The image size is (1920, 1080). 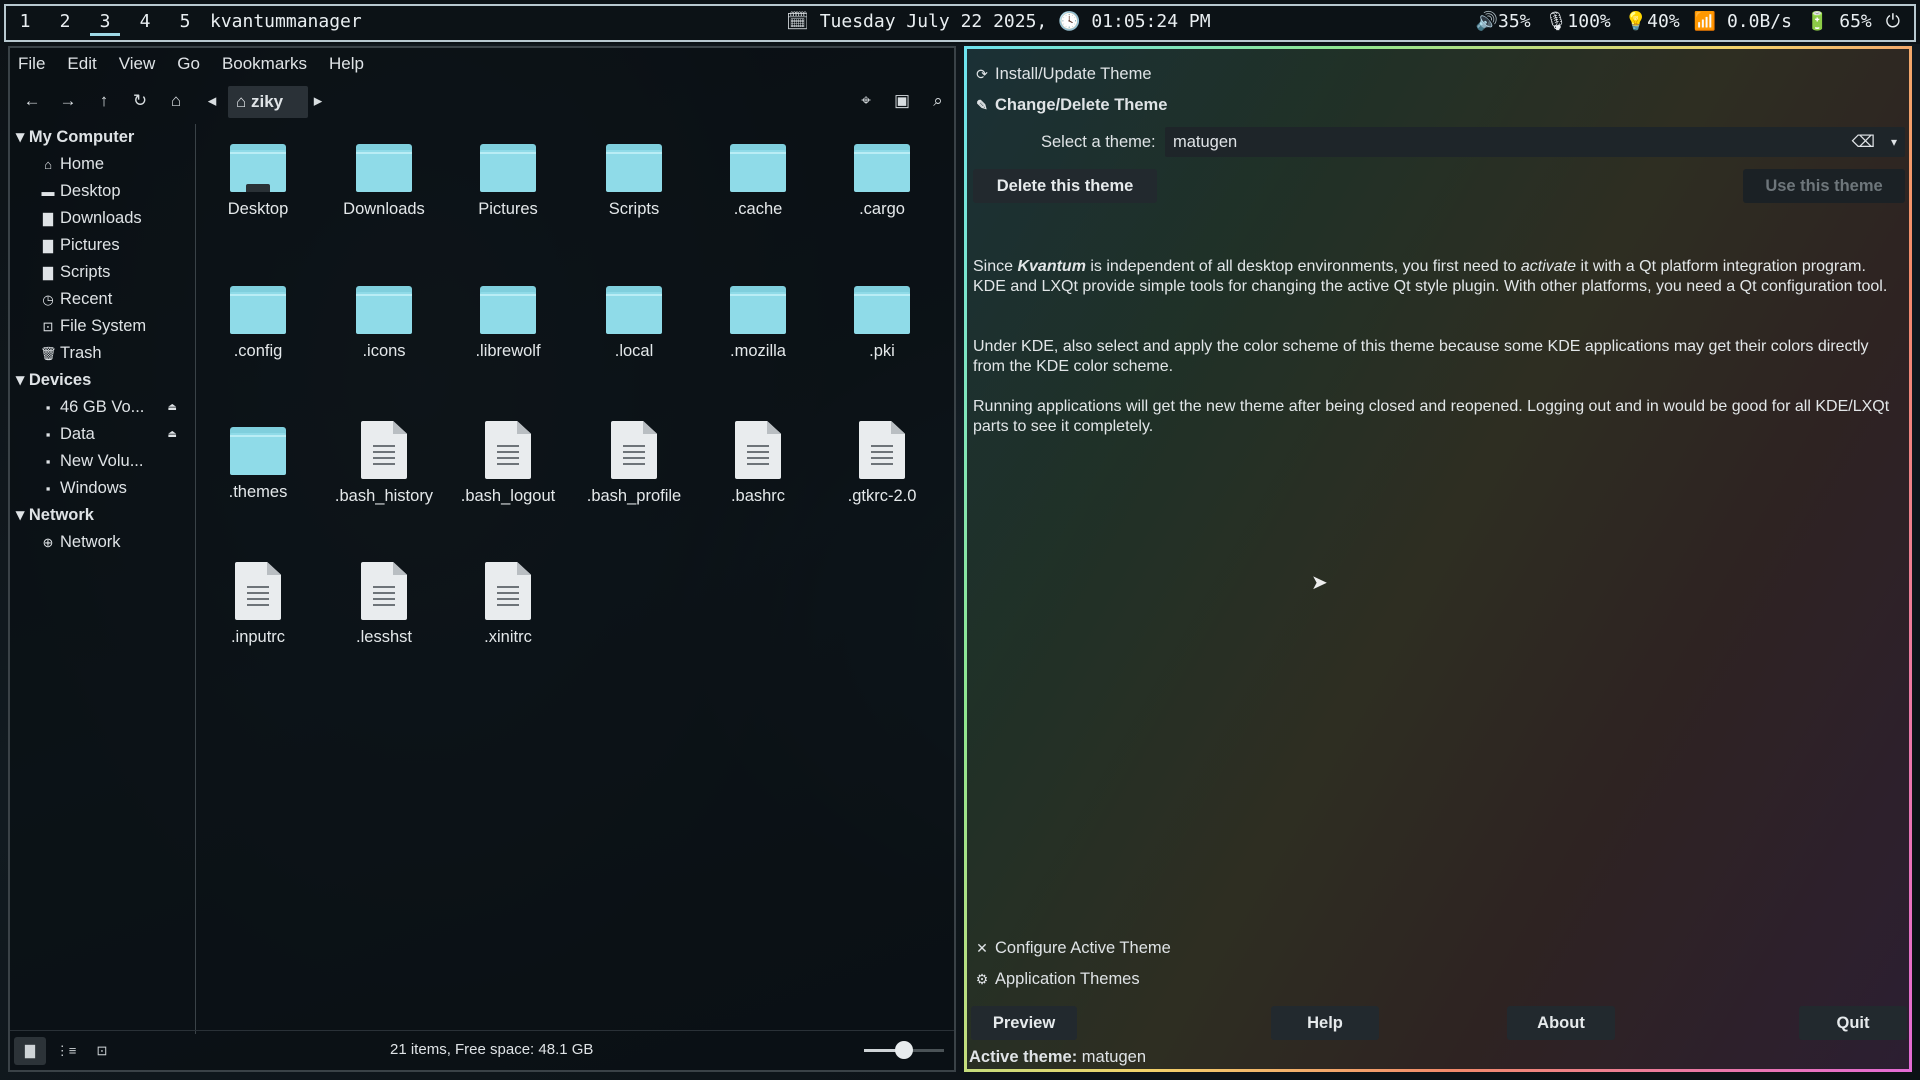 I want to click on search-icon: ⌕, so click(x=938, y=101).